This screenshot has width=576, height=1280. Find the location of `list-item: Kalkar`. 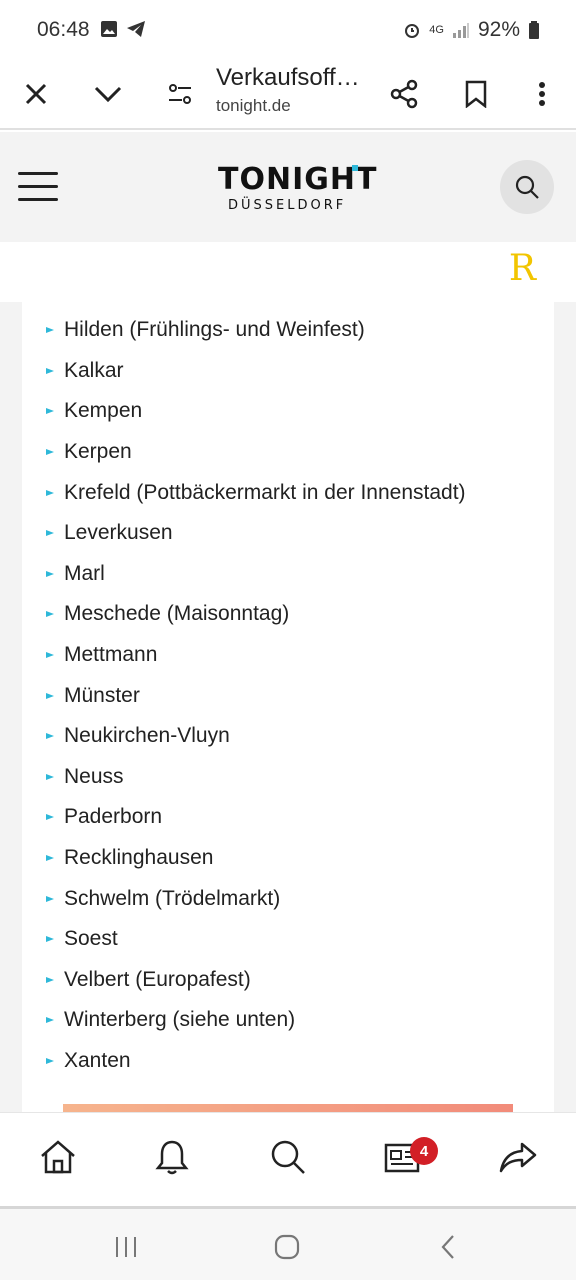

list-item: Kalkar is located at coordinates (256, 371).